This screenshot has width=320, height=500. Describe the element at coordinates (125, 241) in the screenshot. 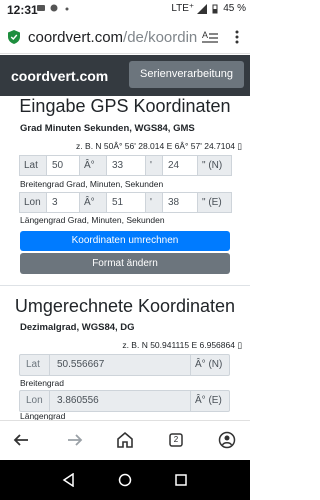

I see `convert-coordinates-button: Koordinaten umrechnen` at that location.